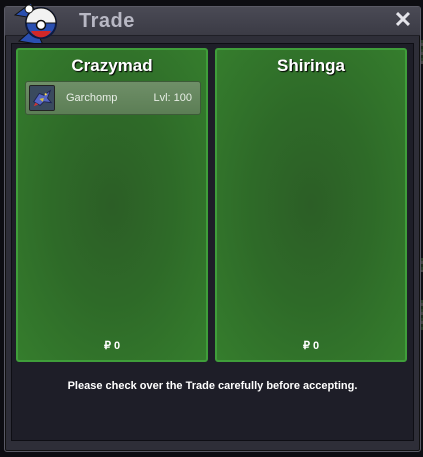  What do you see at coordinates (403, 20) in the screenshot?
I see `close-icon: ✕` at bounding box center [403, 20].